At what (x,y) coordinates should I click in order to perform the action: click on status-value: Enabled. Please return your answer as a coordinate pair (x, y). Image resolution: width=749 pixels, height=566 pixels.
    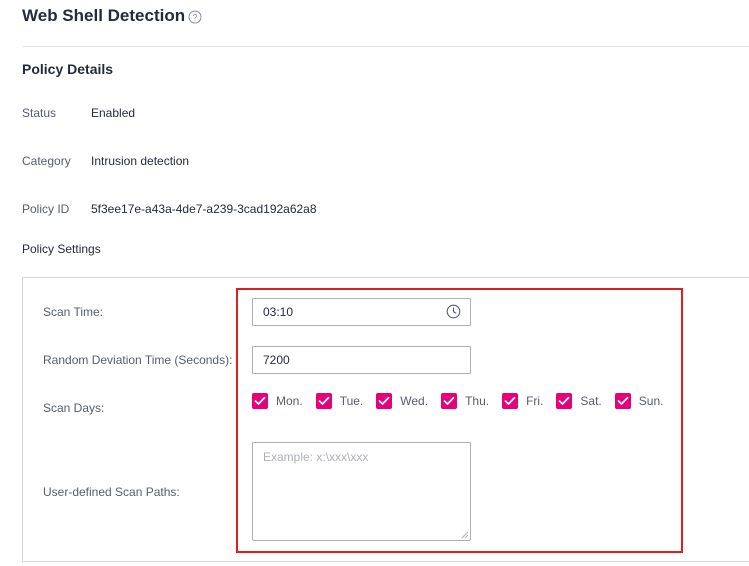
    Looking at the image, I should click on (113, 113).